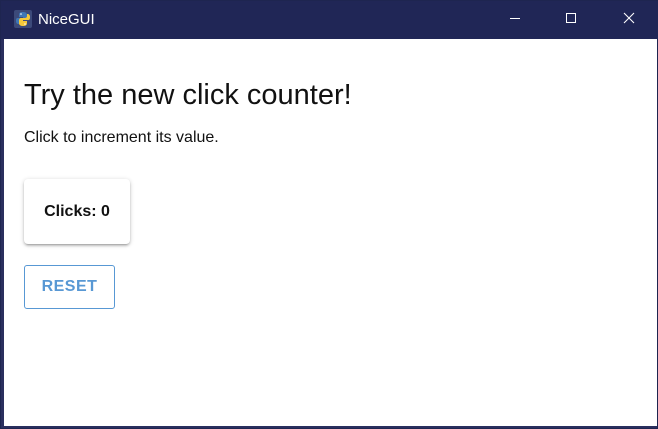  I want to click on reset-button: RESET, so click(69, 287).